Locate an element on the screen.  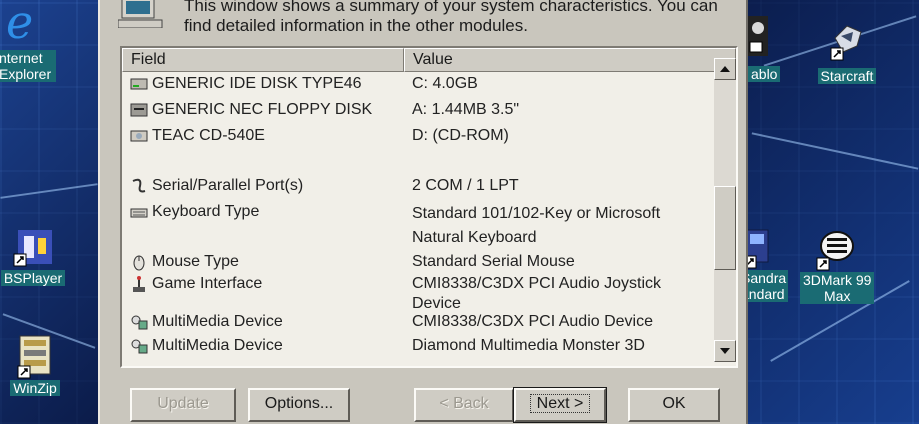
computer-icon is located at coordinates (140, 14).